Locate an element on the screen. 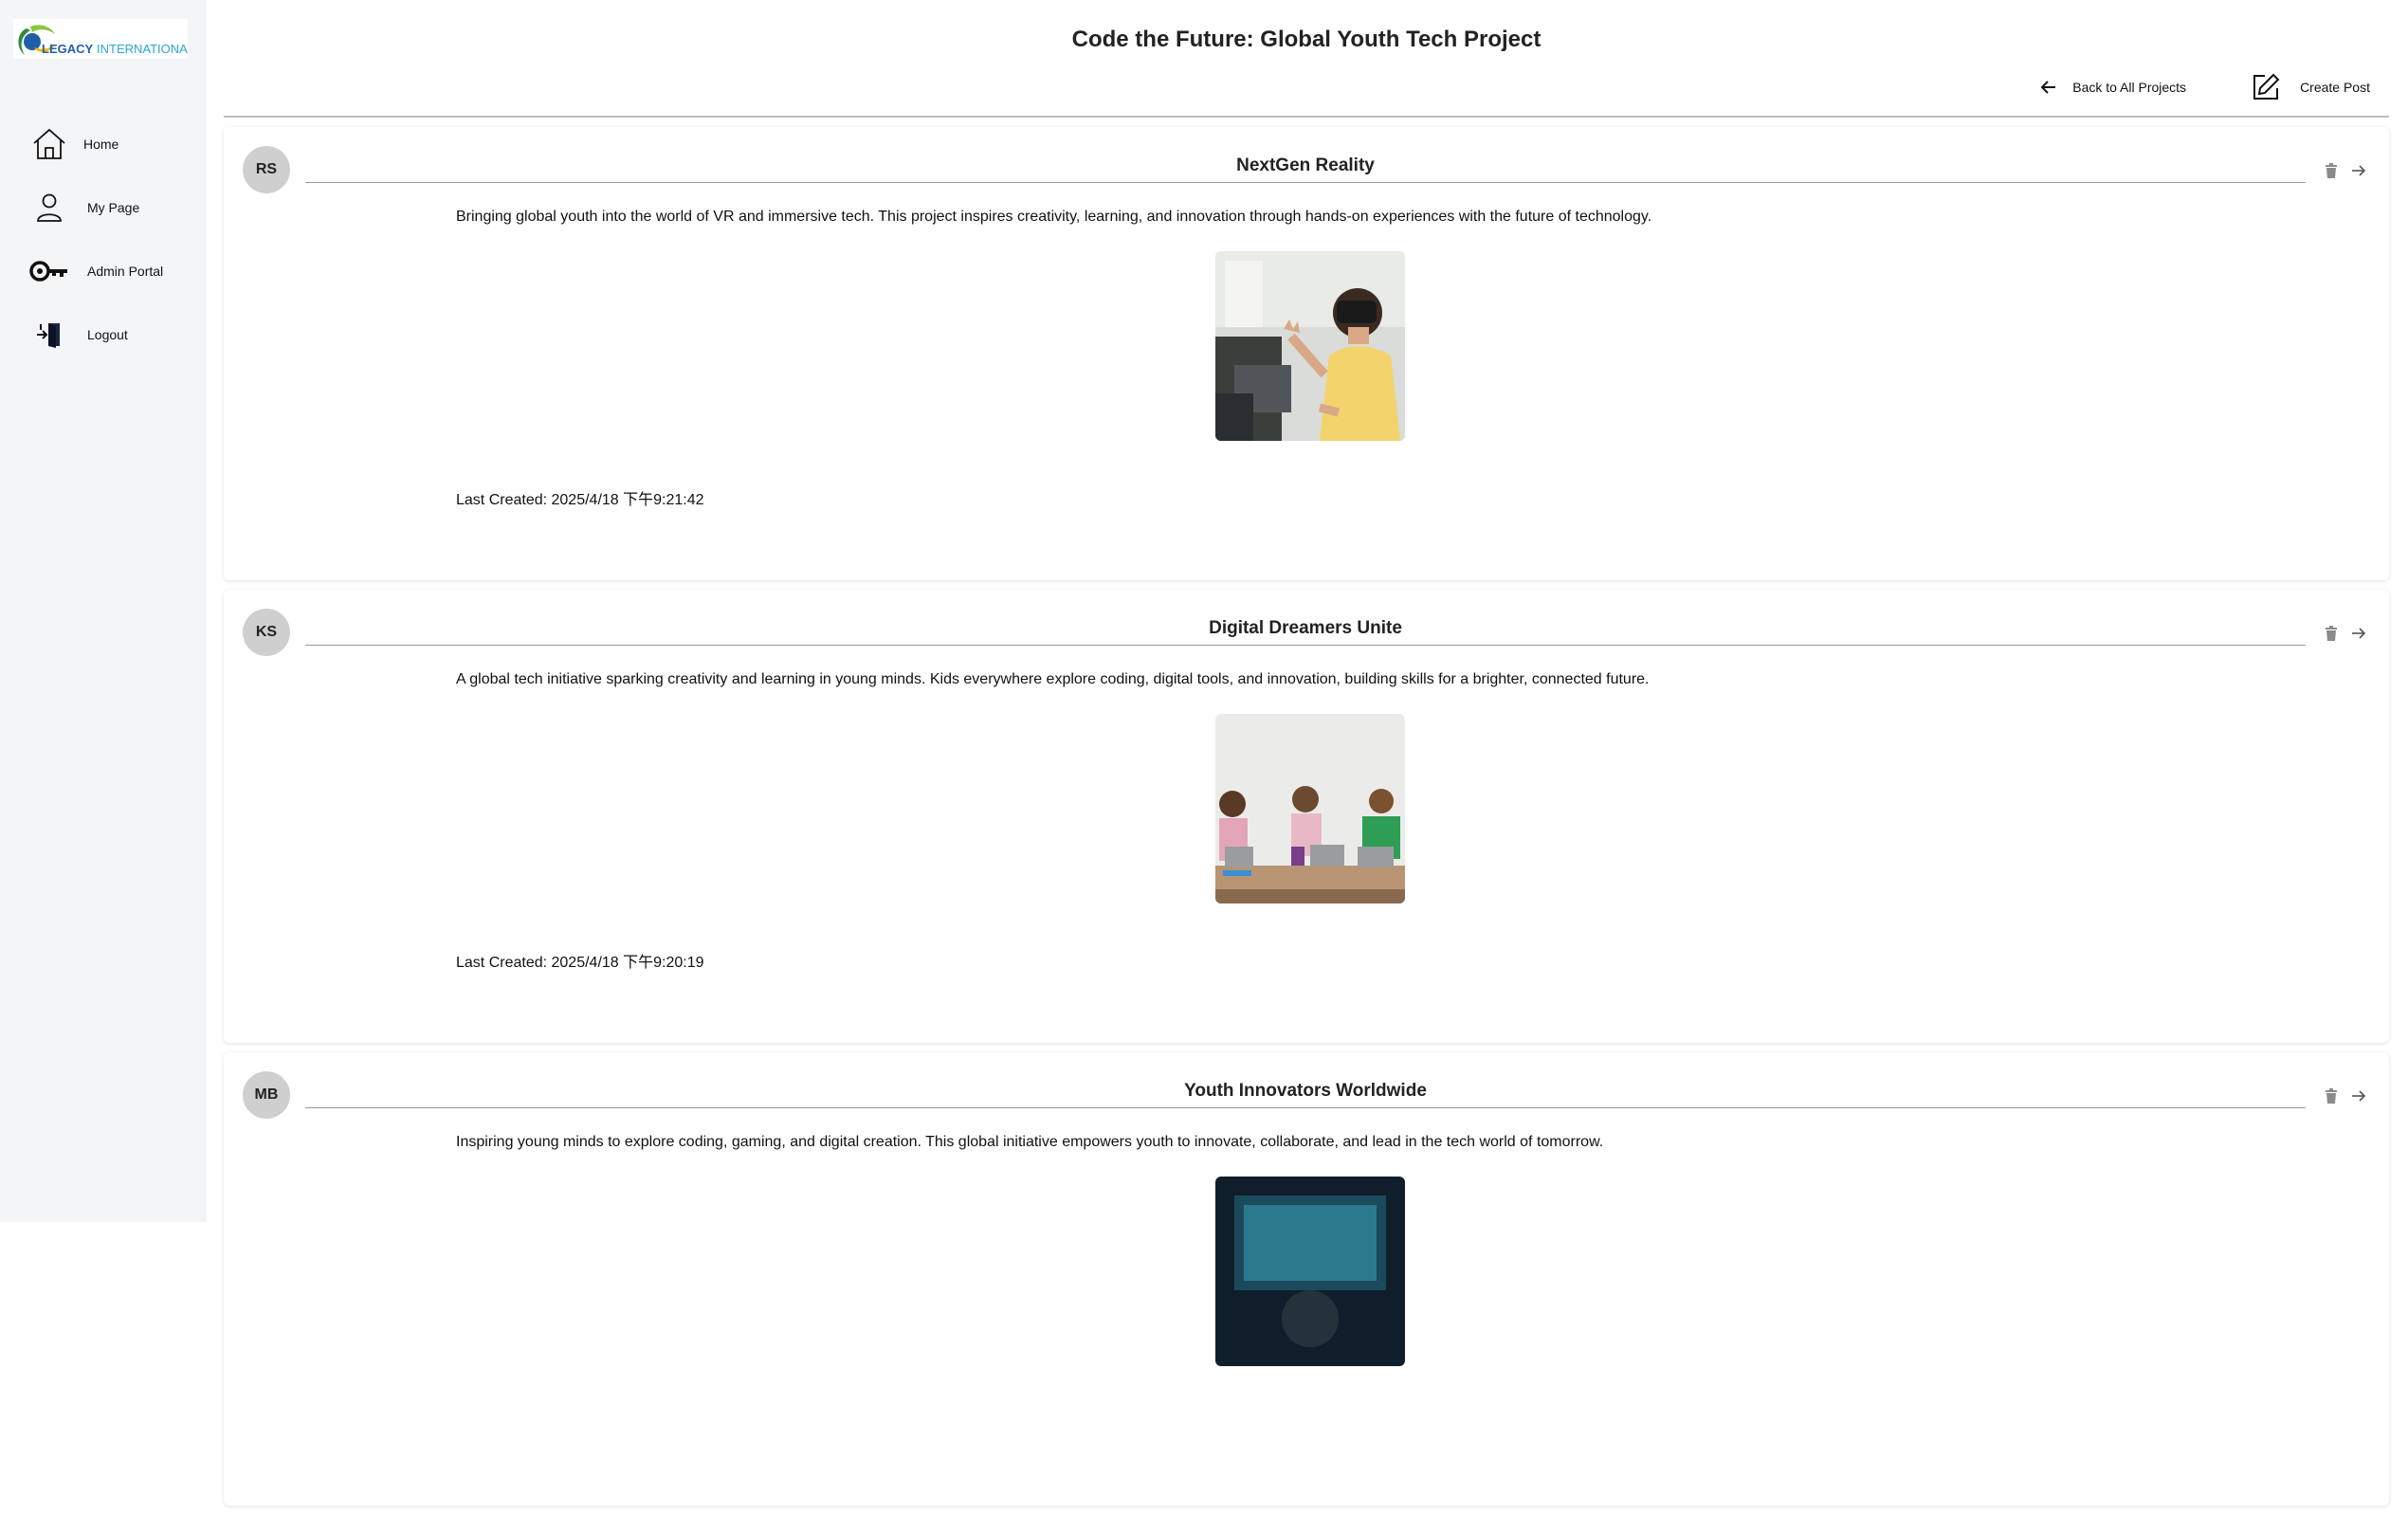 The width and height of the screenshot is (2408, 1515). header-divider is located at coordinates (1306, 117).